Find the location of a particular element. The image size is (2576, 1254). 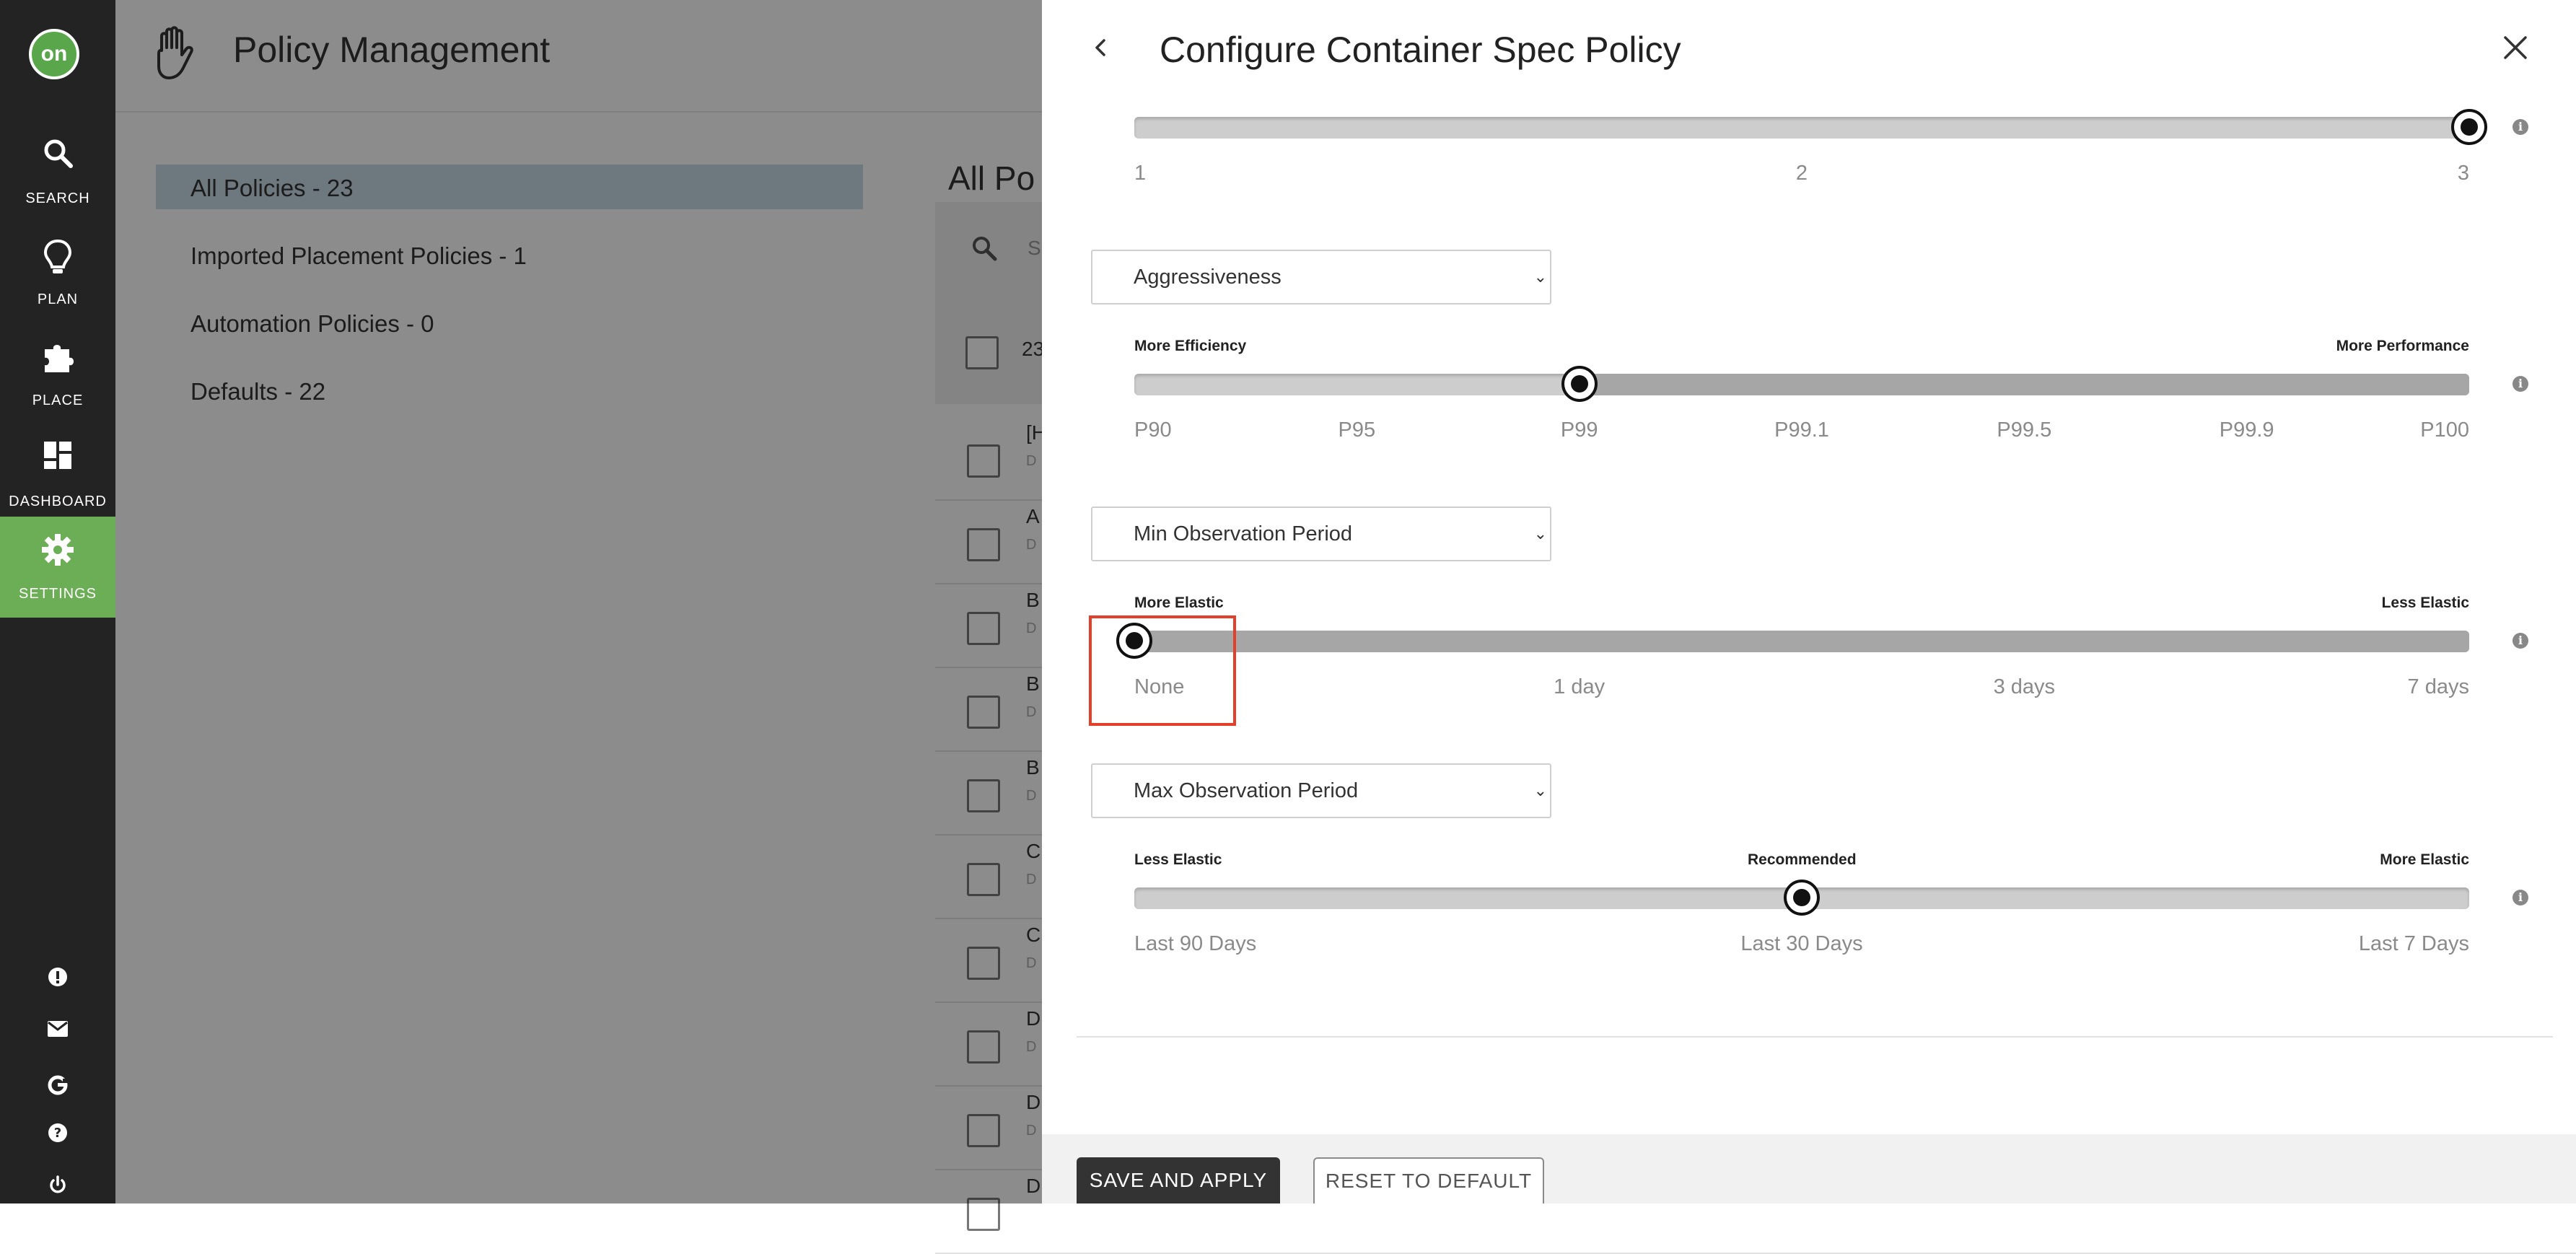

slider-2-left-label: More Elastic is located at coordinates (1179, 603).